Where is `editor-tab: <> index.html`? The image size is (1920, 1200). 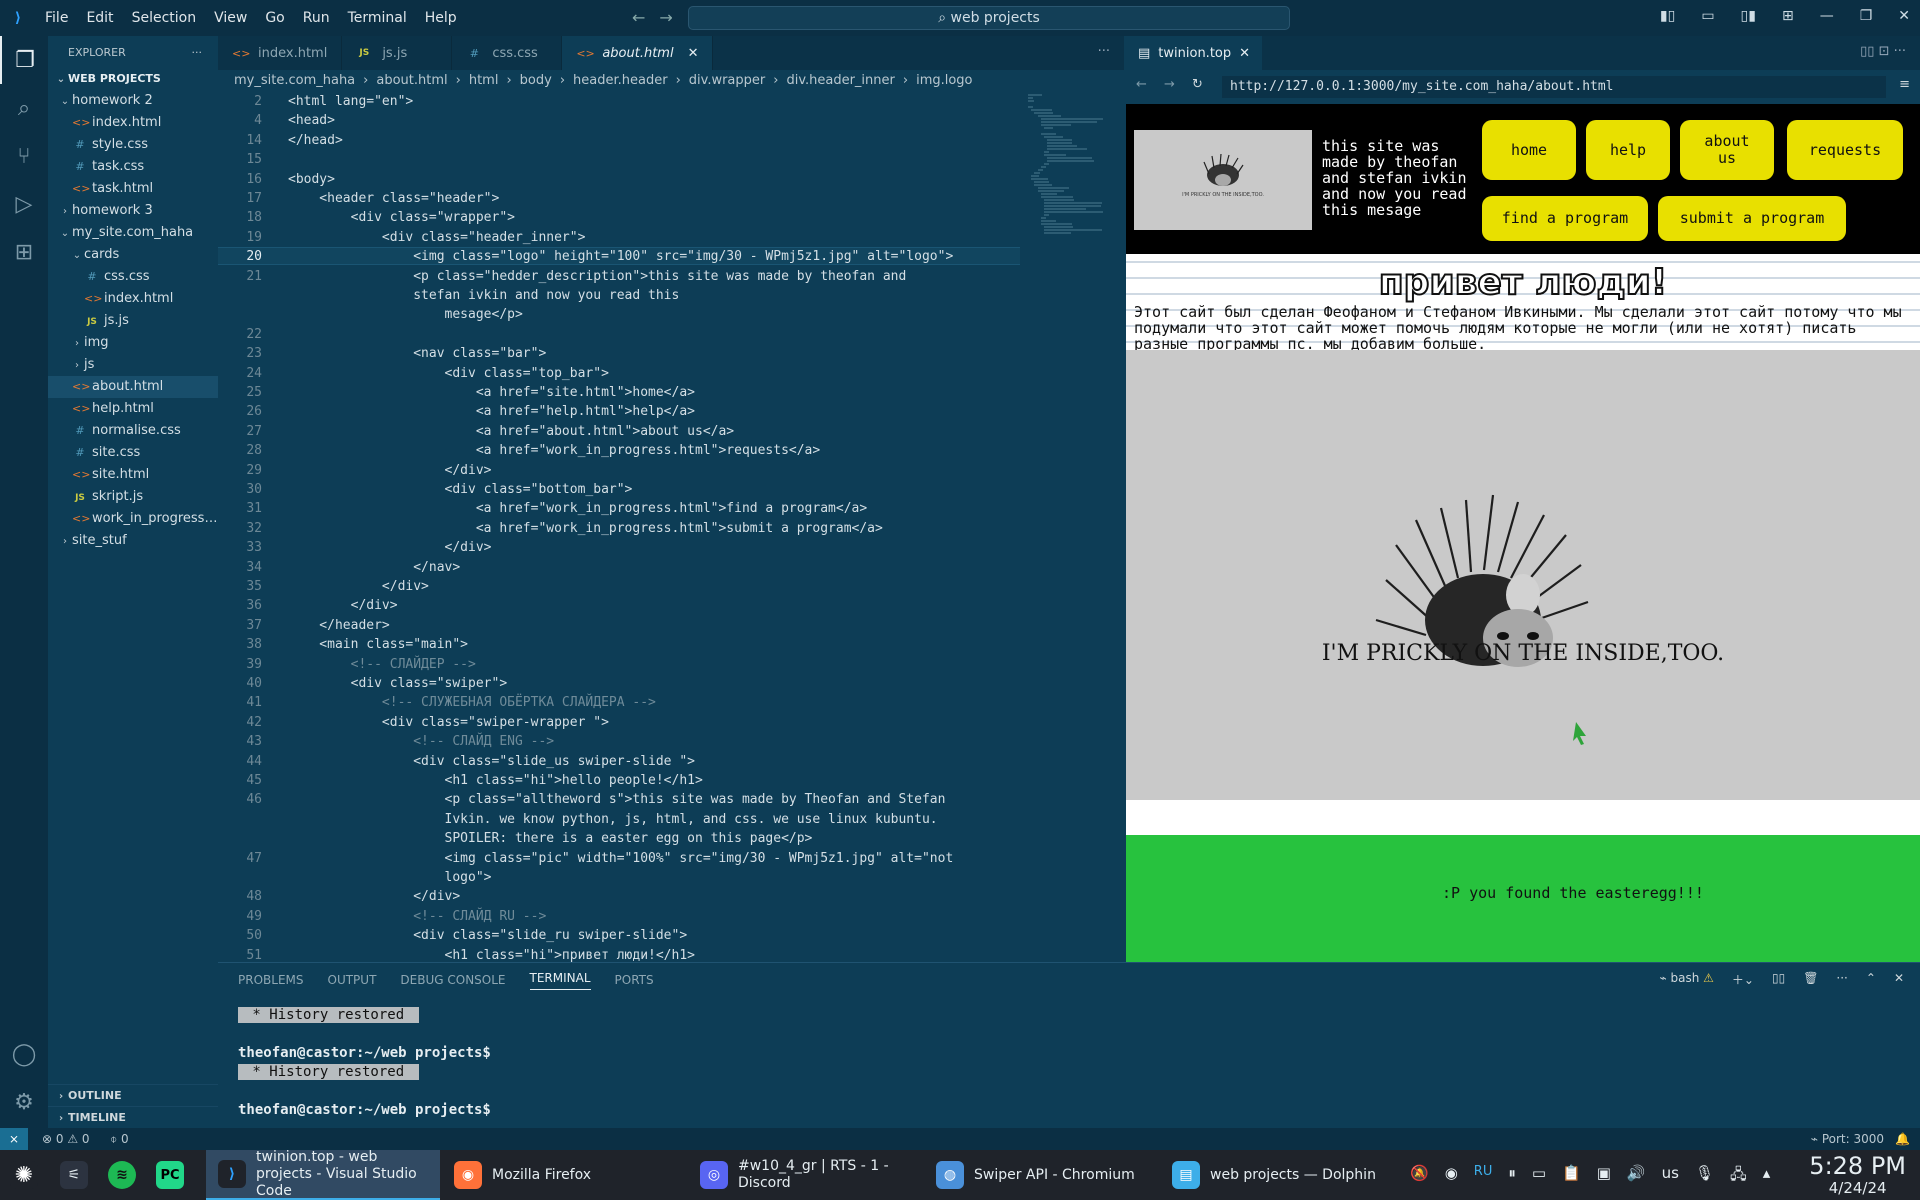
editor-tab: <> index.html is located at coordinates (280, 53).